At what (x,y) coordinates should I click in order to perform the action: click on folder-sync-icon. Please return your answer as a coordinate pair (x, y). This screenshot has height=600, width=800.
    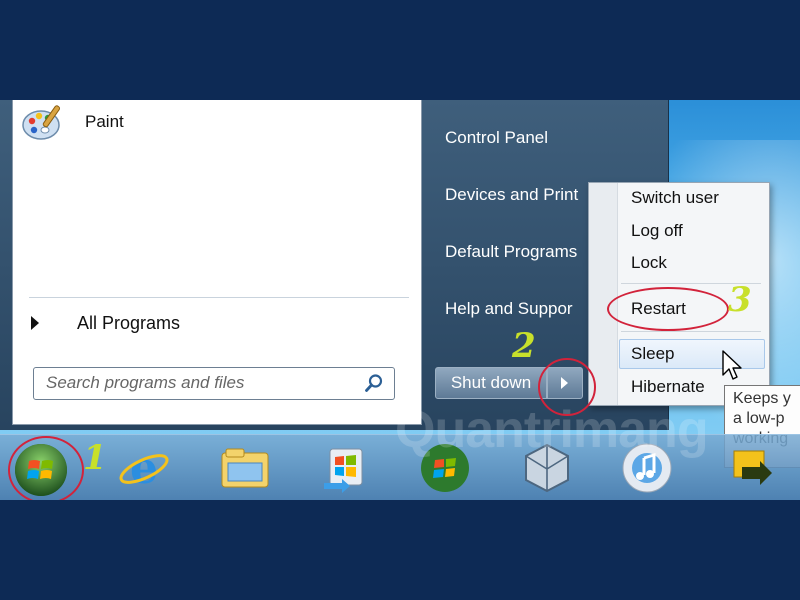
    Looking at the image, I should click on (755, 468).